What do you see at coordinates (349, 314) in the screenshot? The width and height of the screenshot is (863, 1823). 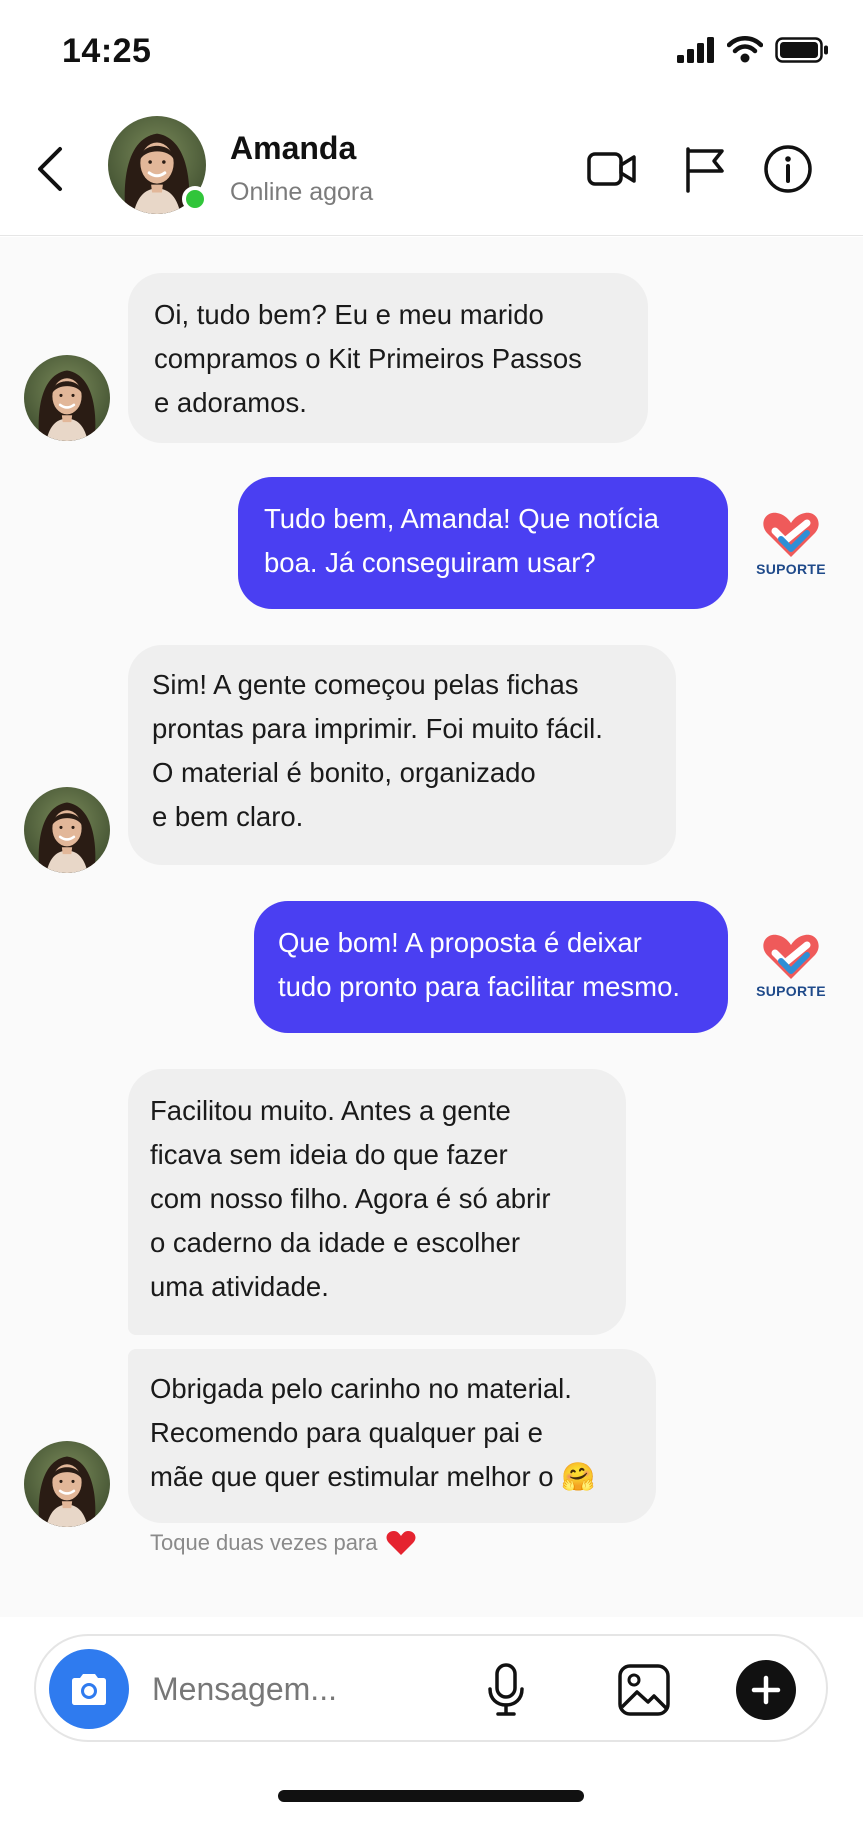 I see `message-line: Oi, tudo bem? Eu e meu marido` at bounding box center [349, 314].